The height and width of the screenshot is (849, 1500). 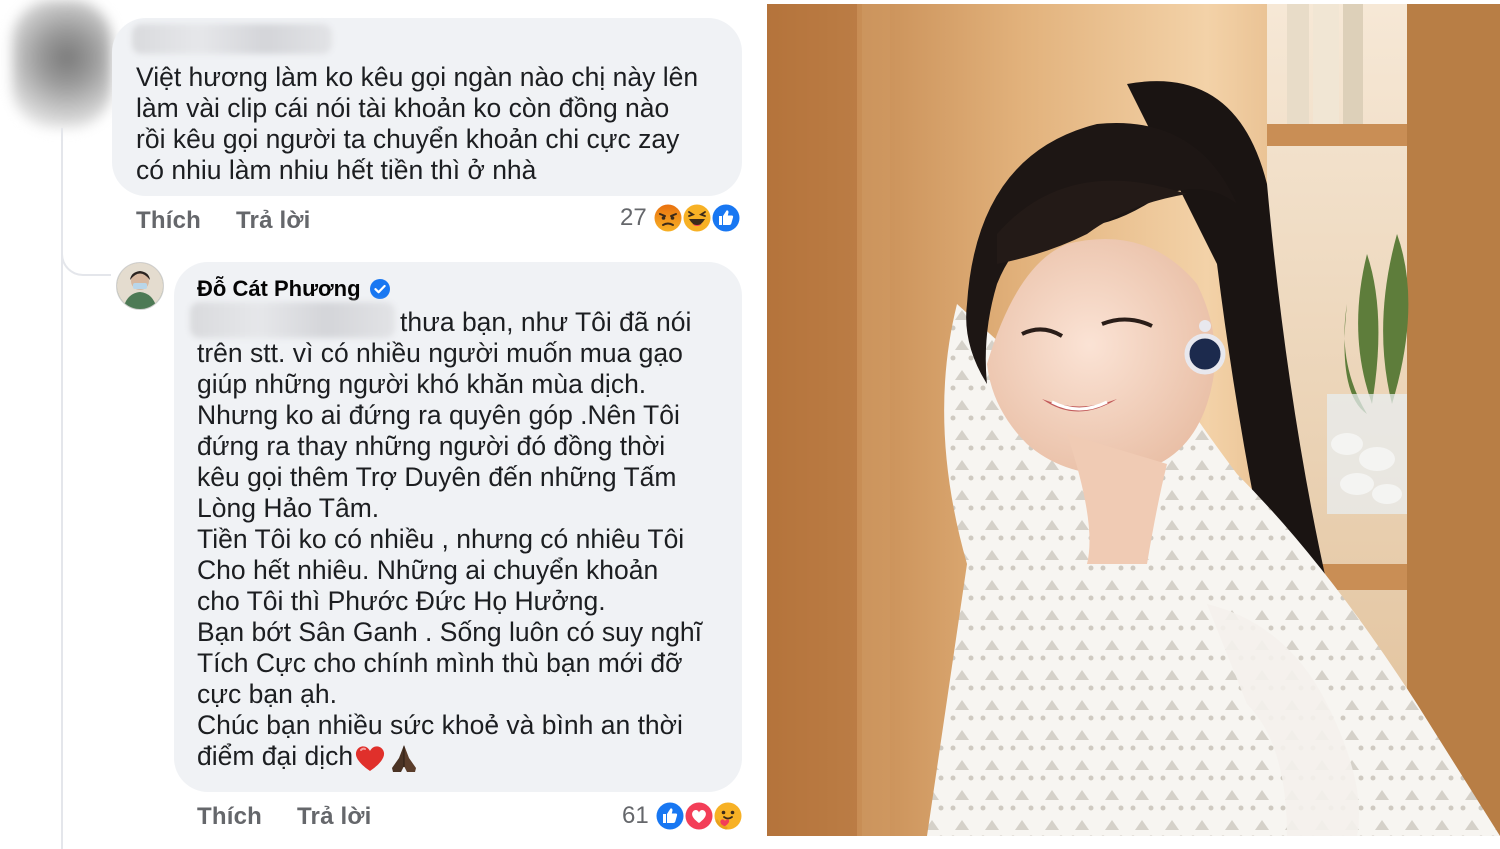 I want to click on care-icon, so click(x=727, y=816).